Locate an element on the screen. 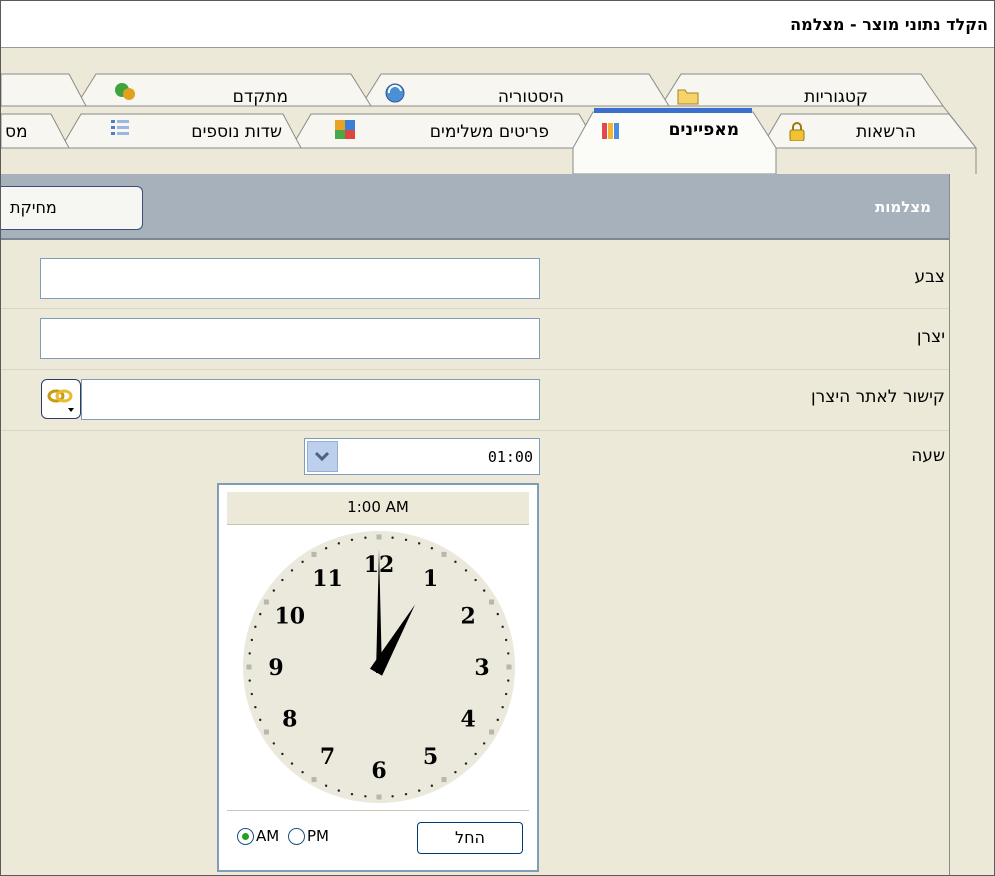  link-chain-button is located at coordinates (61, 399).